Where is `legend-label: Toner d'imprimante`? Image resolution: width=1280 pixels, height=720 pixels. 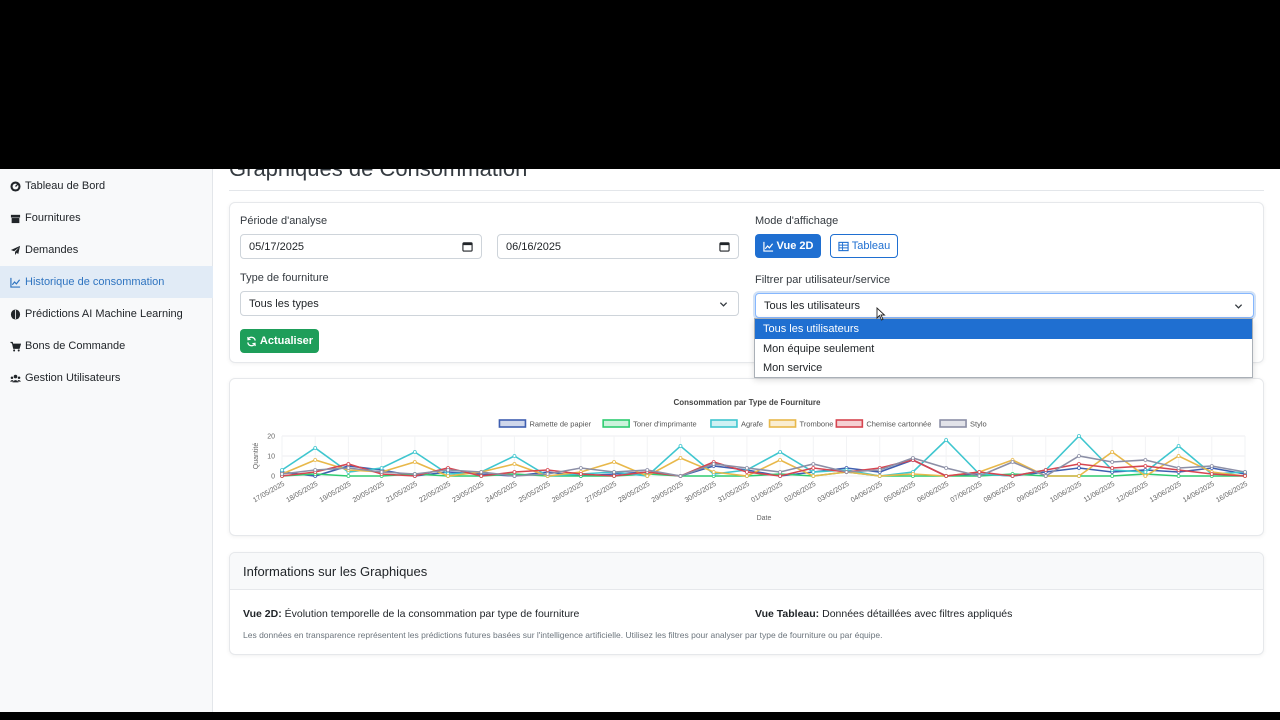 legend-label: Toner d'imprimante is located at coordinates (665, 424).